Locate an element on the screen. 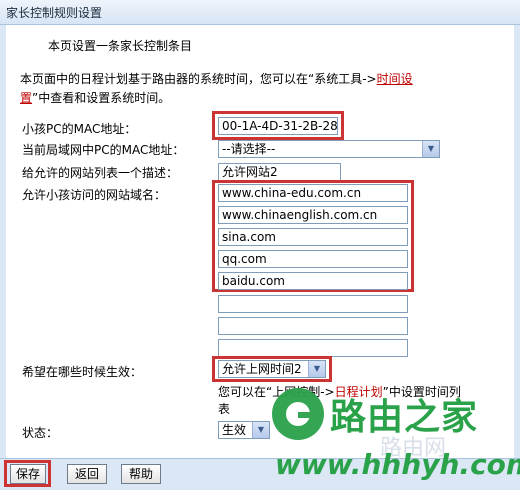 This screenshot has height=490, width=520. status-select-value: 生效 is located at coordinates (234, 430).